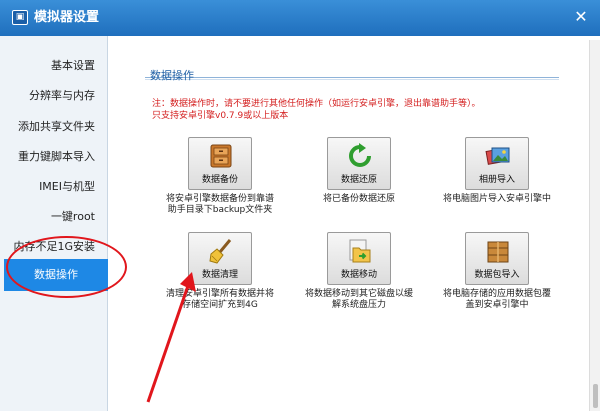 The width and height of the screenshot is (600, 411). I want to click on op-backup: 数据备份 将安卓引擎数据备份到靠谱 助手目录下backup文件夹, so click(220, 176).